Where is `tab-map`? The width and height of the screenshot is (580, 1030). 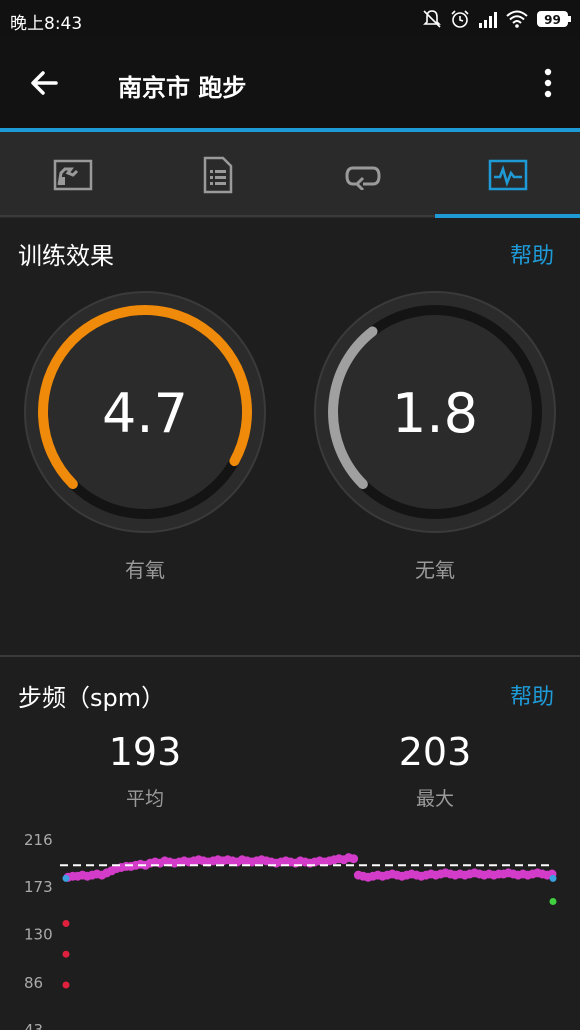 tab-map is located at coordinates (72, 175).